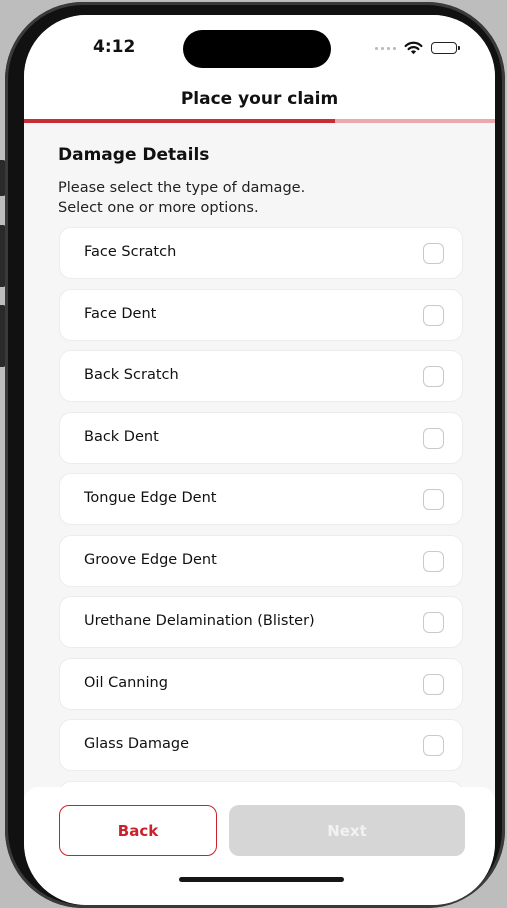 This screenshot has width=507, height=908. I want to click on option-label: Back Dent, so click(121, 436).